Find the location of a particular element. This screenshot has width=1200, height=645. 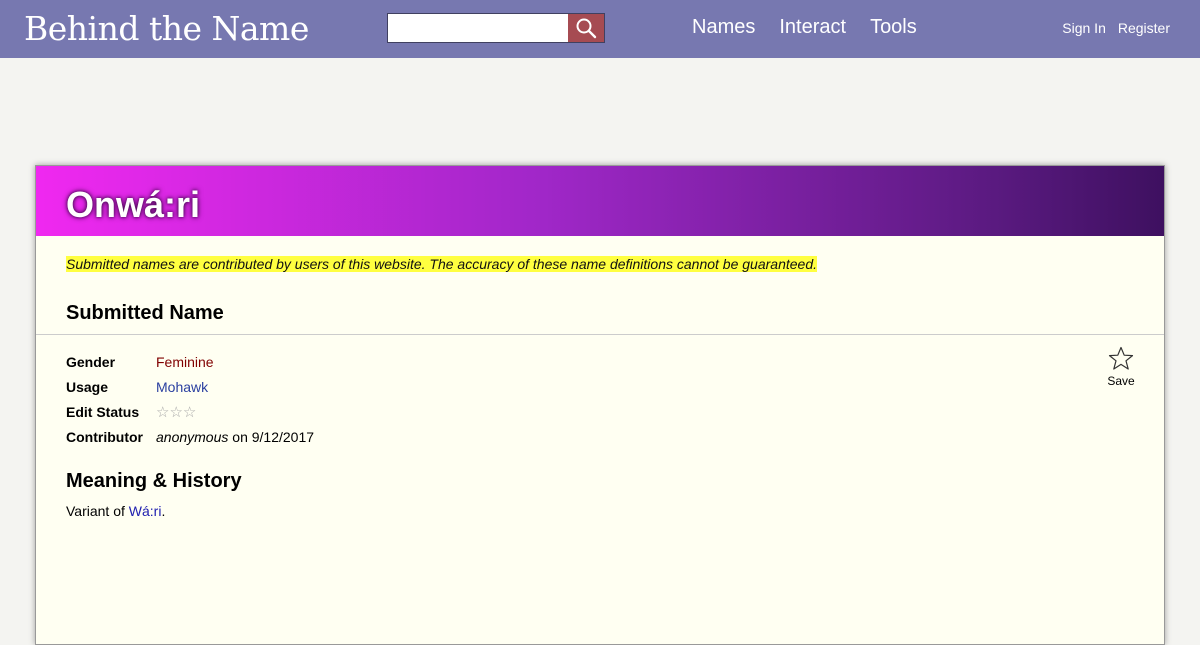

search-icon is located at coordinates (586, 28).